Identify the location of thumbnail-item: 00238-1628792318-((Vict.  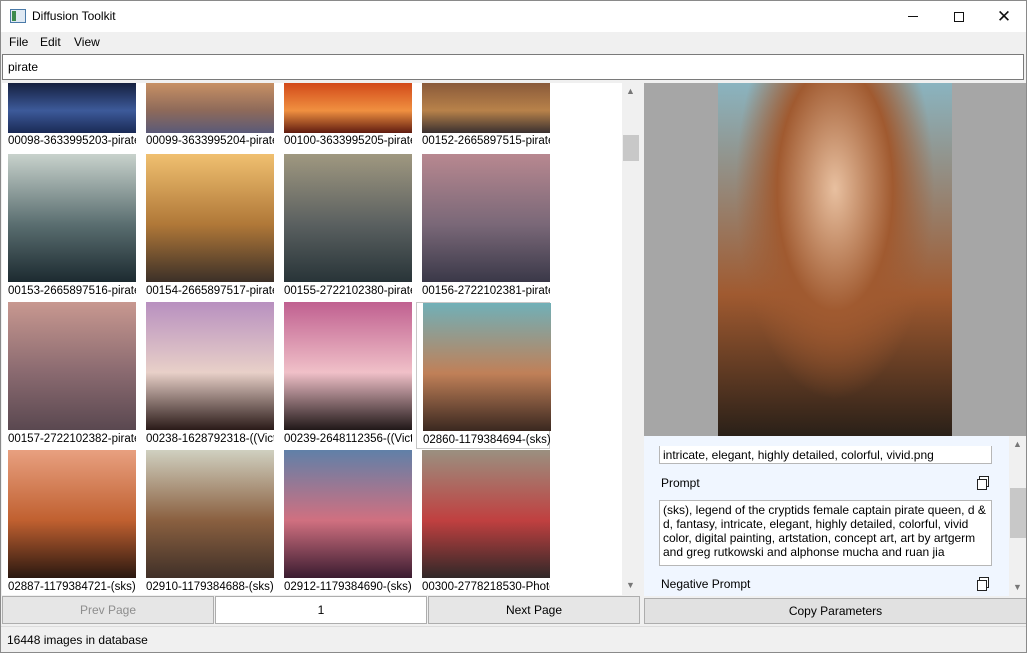
(207, 375).